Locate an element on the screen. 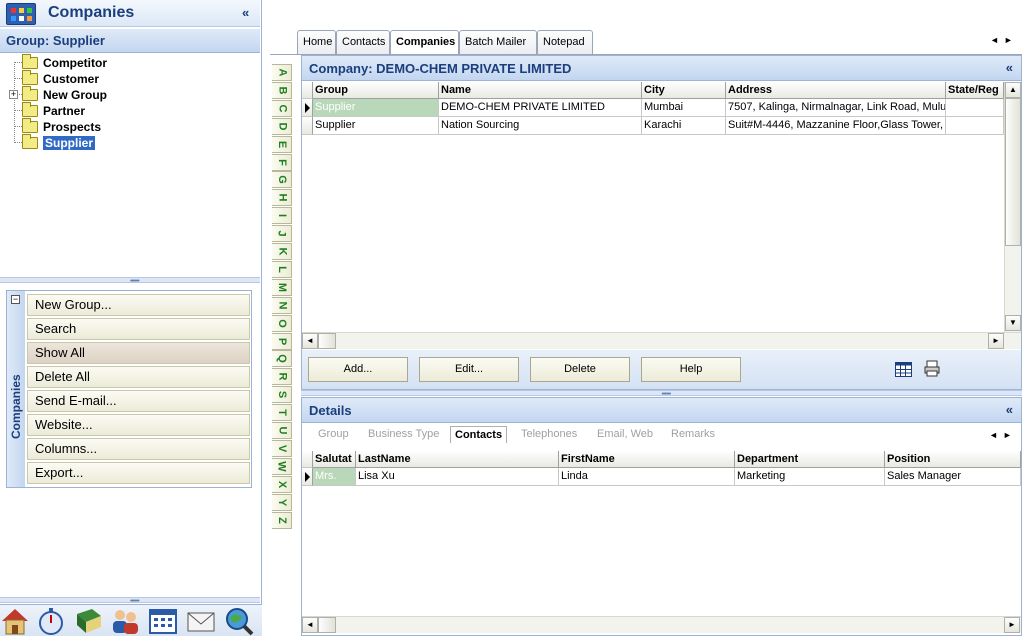 Image resolution: width=1022 pixels, height=636 pixels. alpha-tab-e: E is located at coordinates (282, 144).